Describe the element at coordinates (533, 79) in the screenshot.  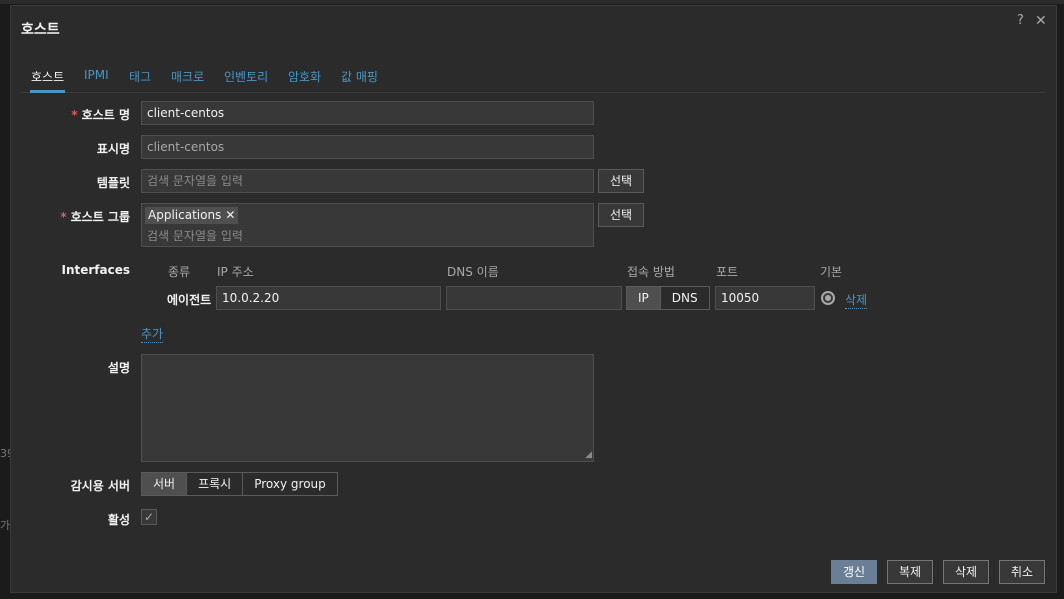
I see `tab-bar: 호스트 IPMI 태그 매크로 인벤토리 암호화 값 매핑` at that location.